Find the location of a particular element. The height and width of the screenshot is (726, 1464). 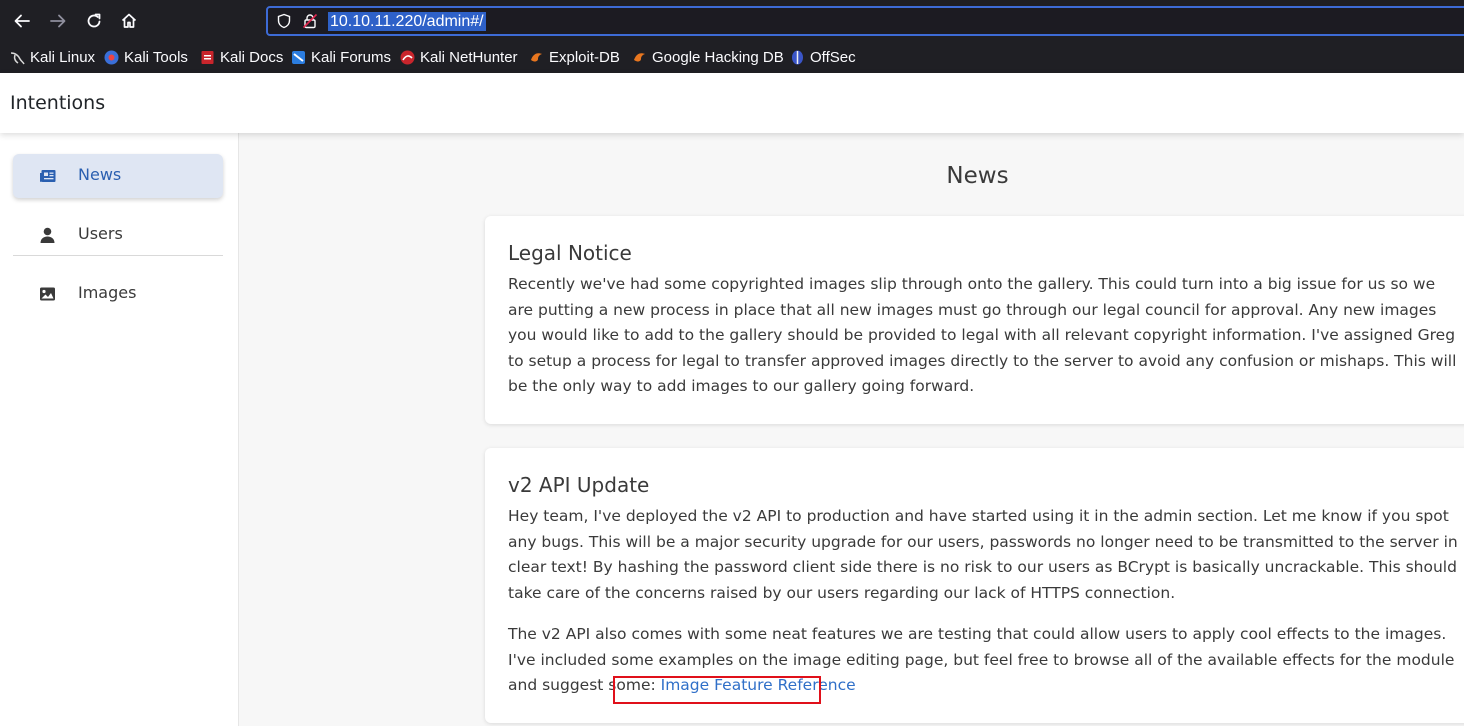

bookmark-label: Exploit-DB is located at coordinates (584, 57).